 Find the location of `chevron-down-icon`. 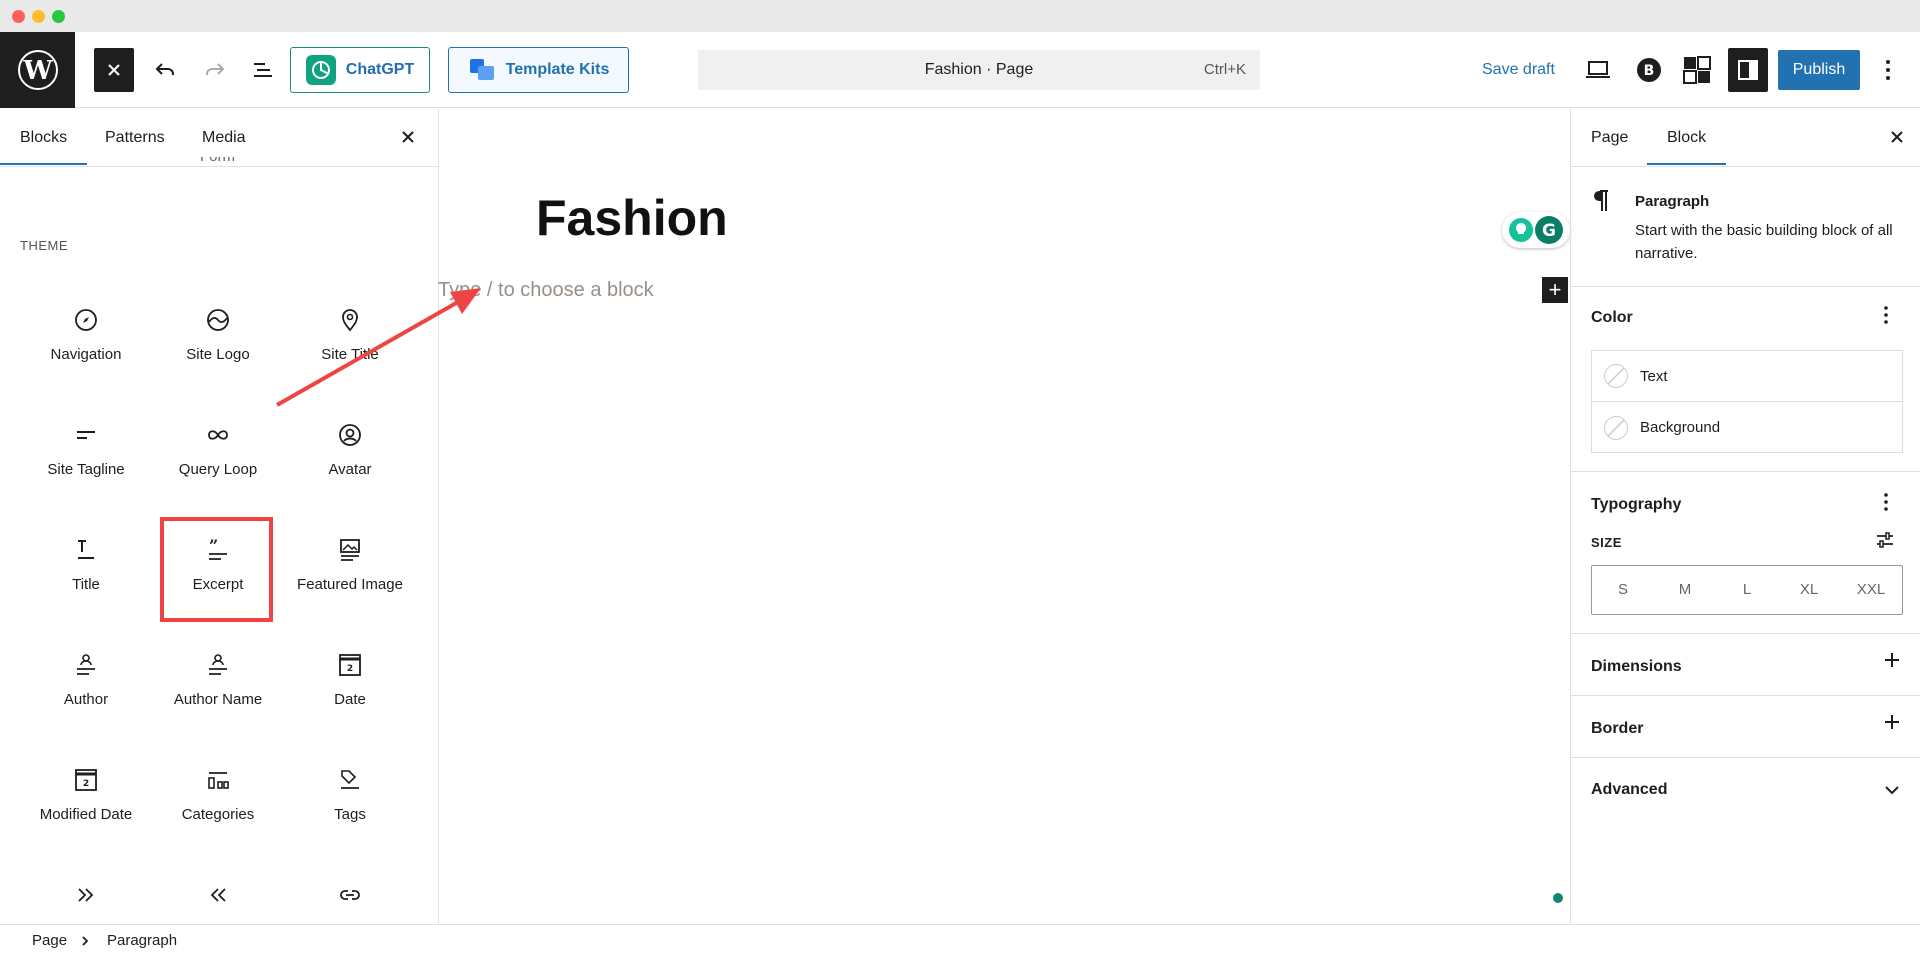

chevron-down-icon is located at coordinates (1892, 790).